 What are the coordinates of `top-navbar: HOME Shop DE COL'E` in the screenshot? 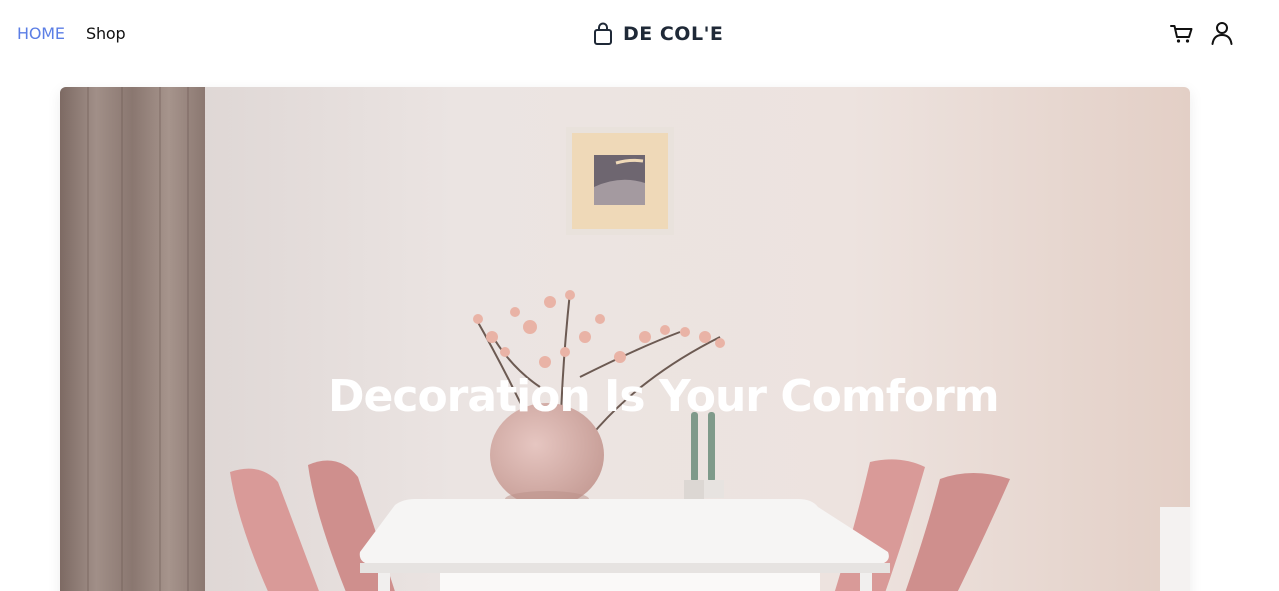 It's located at (639, 34).